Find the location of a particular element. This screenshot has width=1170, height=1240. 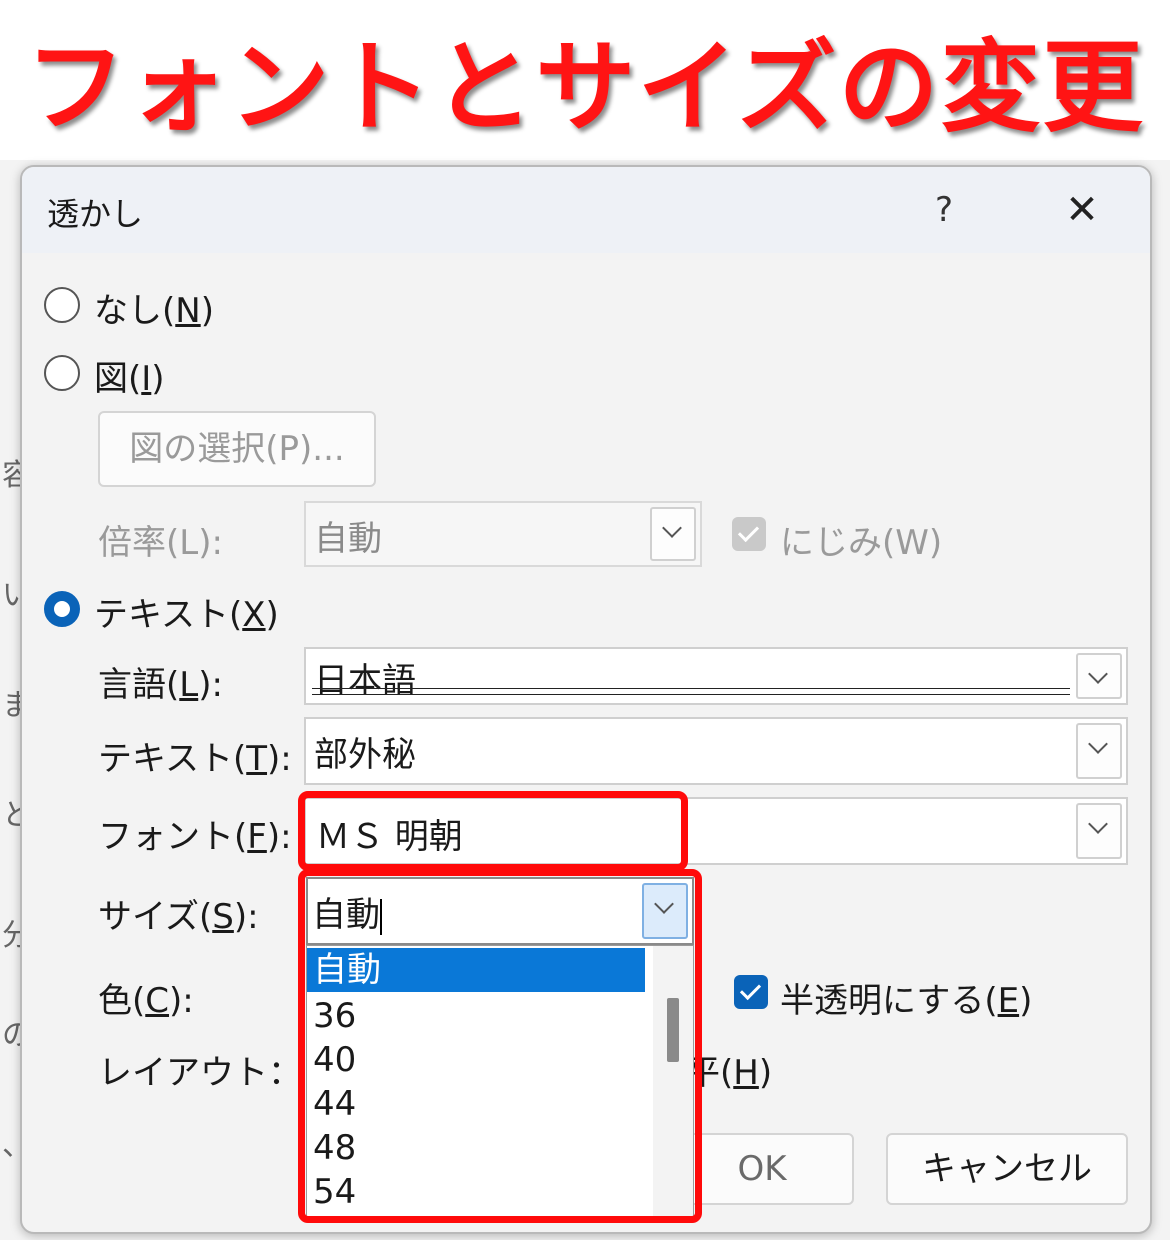

size-option: 44 is located at coordinates (476, 1104).